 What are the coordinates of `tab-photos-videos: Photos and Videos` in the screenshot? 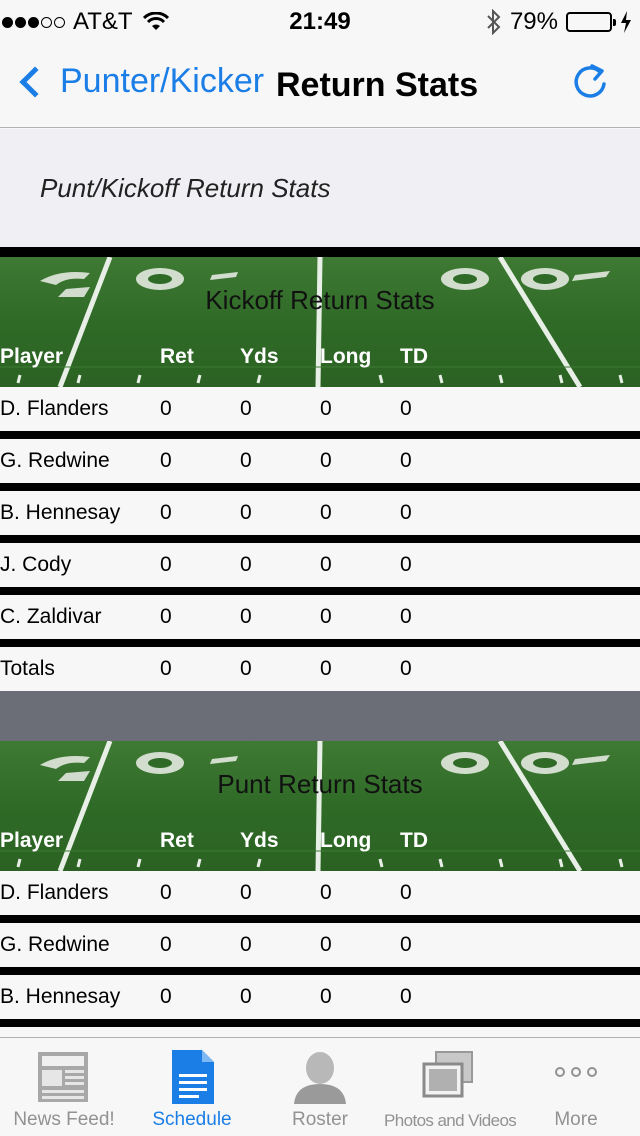 It's located at (450, 1087).